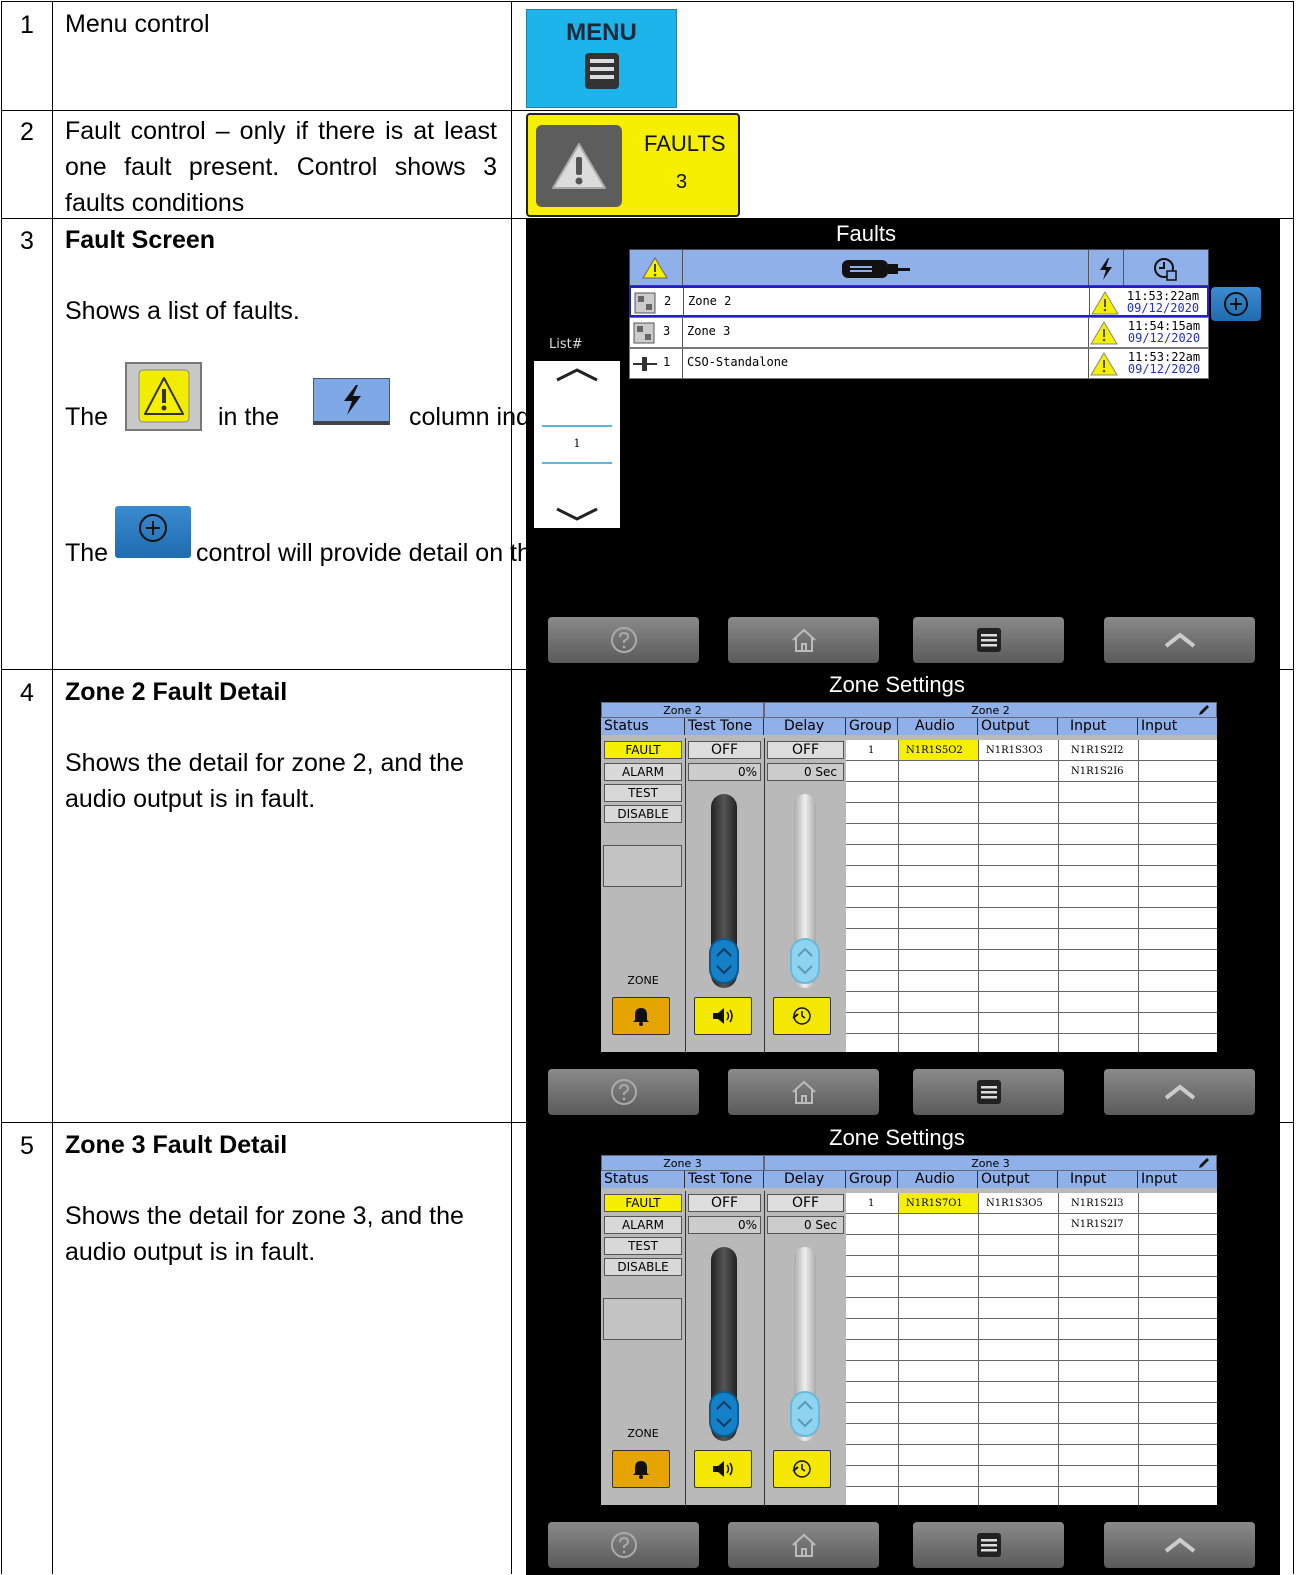 This screenshot has width=1300, height=1575. What do you see at coordinates (87, 417) in the screenshot?
I see `row-paragraph-fragment: The` at bounding box center [87, 417].